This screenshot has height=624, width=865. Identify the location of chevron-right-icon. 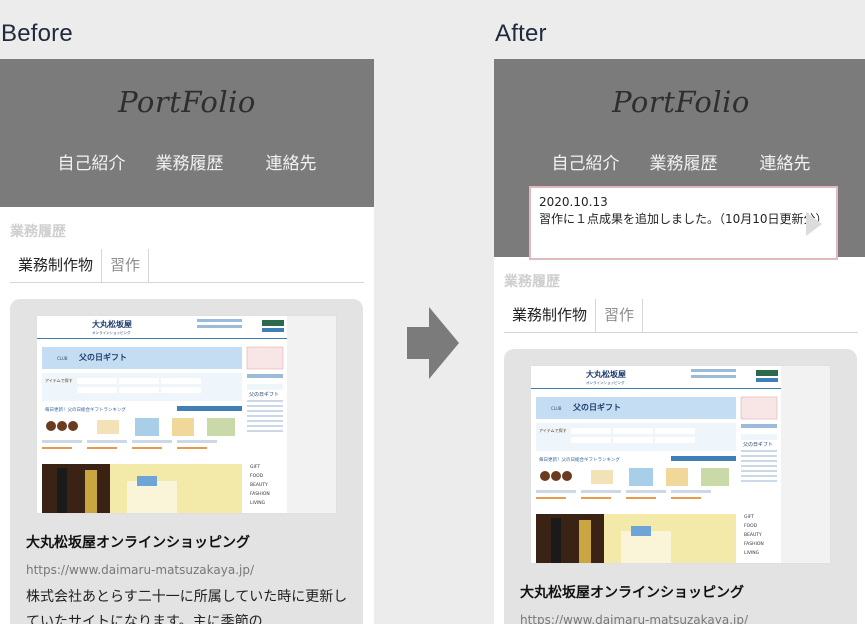
(814, 224).